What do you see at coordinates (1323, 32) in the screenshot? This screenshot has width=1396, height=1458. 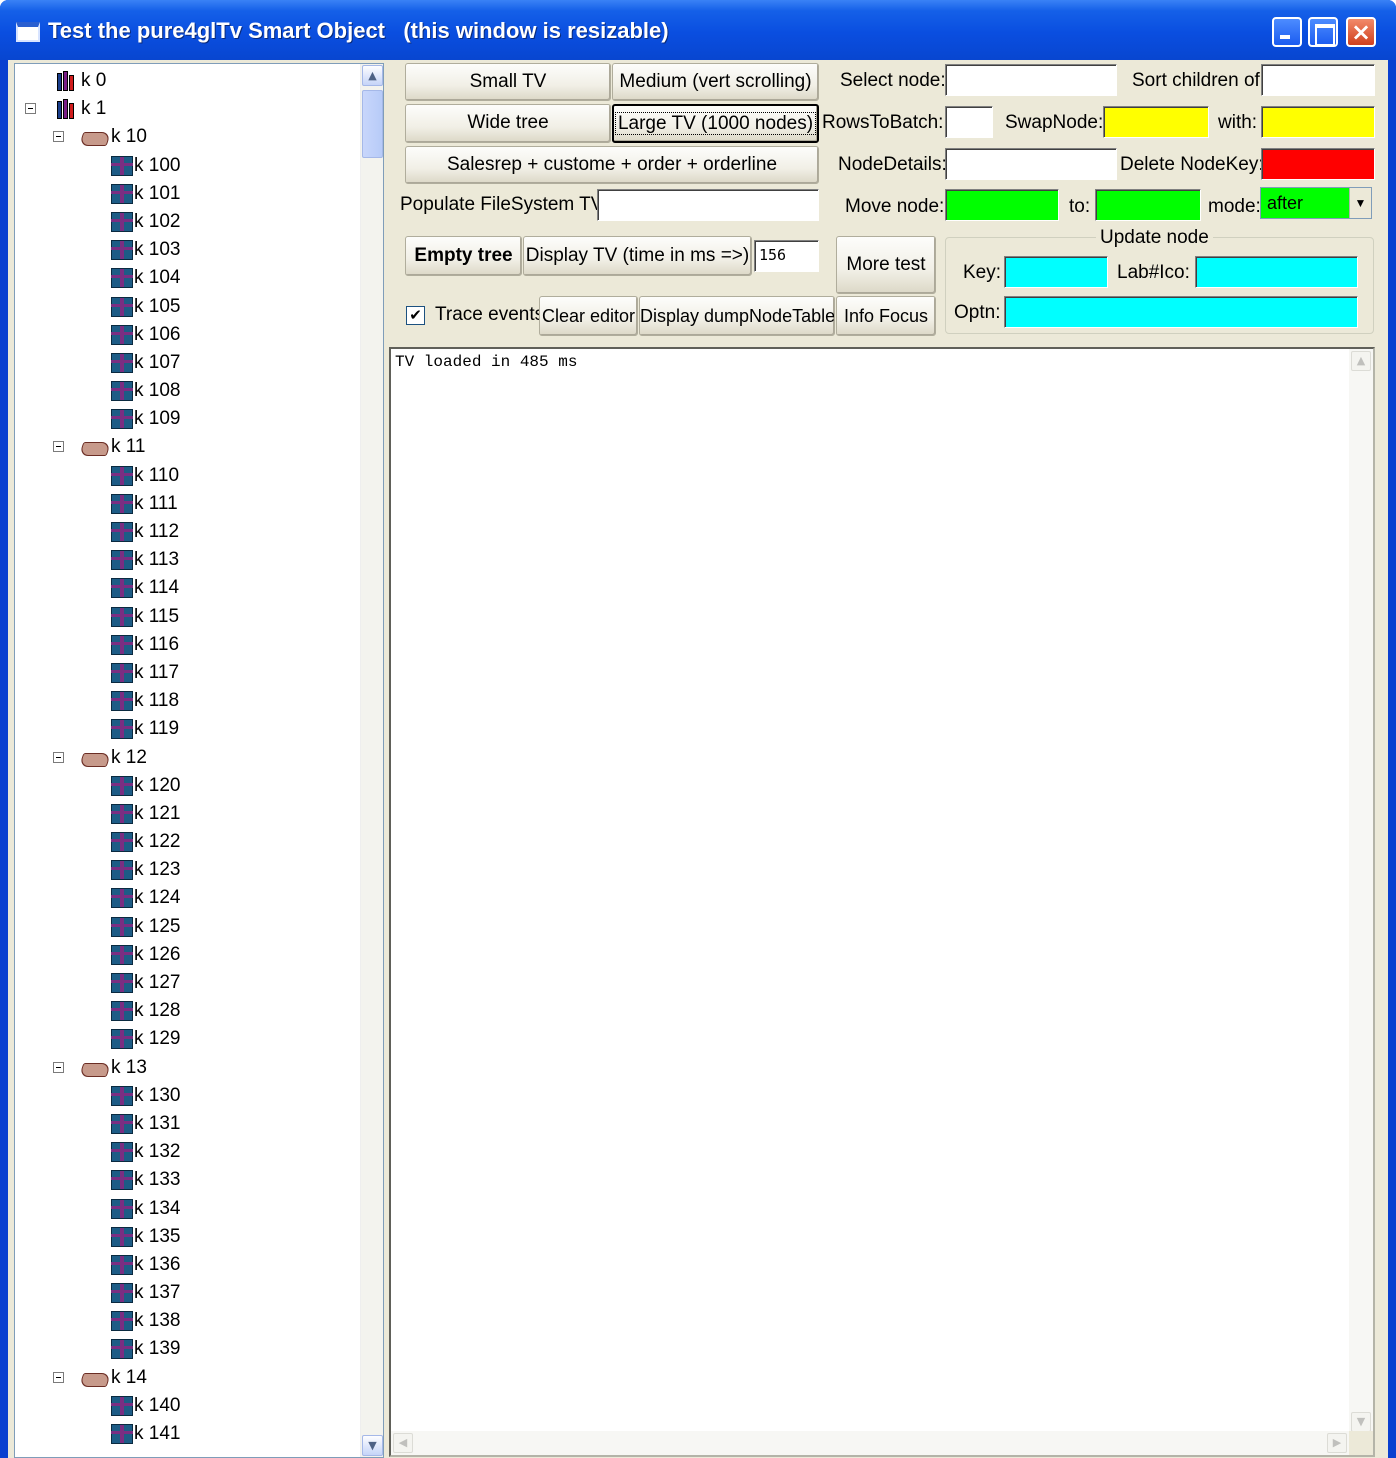 I see `maximize-button` at bounding box center [1323, 32].